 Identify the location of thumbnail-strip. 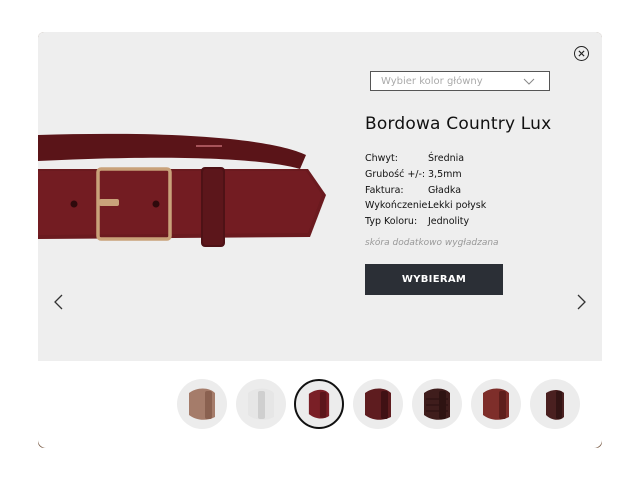
(383, 405).